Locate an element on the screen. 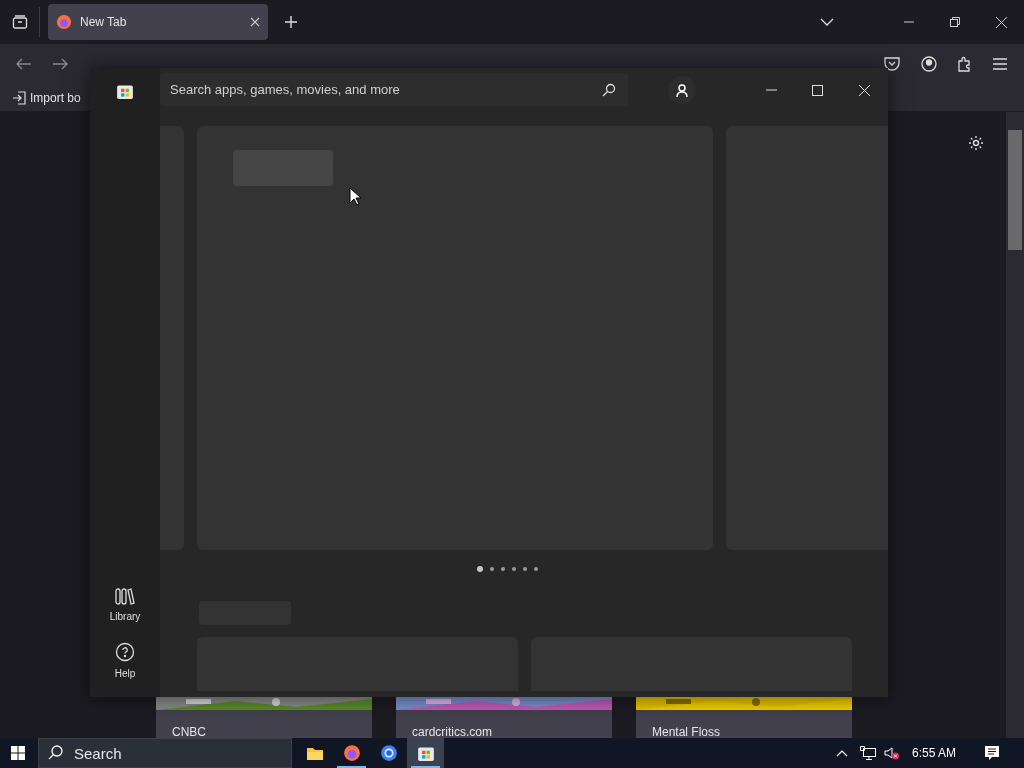 The width and height of the screenshot is (1024, 768). tab-list-icon is located at coordinates (20, 22).